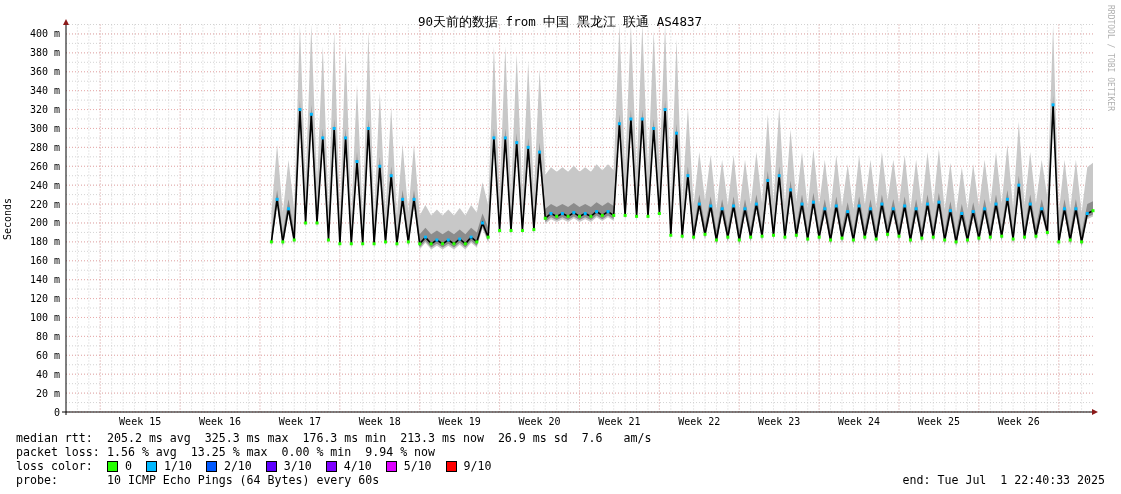 This screenshot has width=1121, height=494. Describe the element at coordinates (297, 466) in the screenshot. I see `loss-level-label: 3/10` at that location.